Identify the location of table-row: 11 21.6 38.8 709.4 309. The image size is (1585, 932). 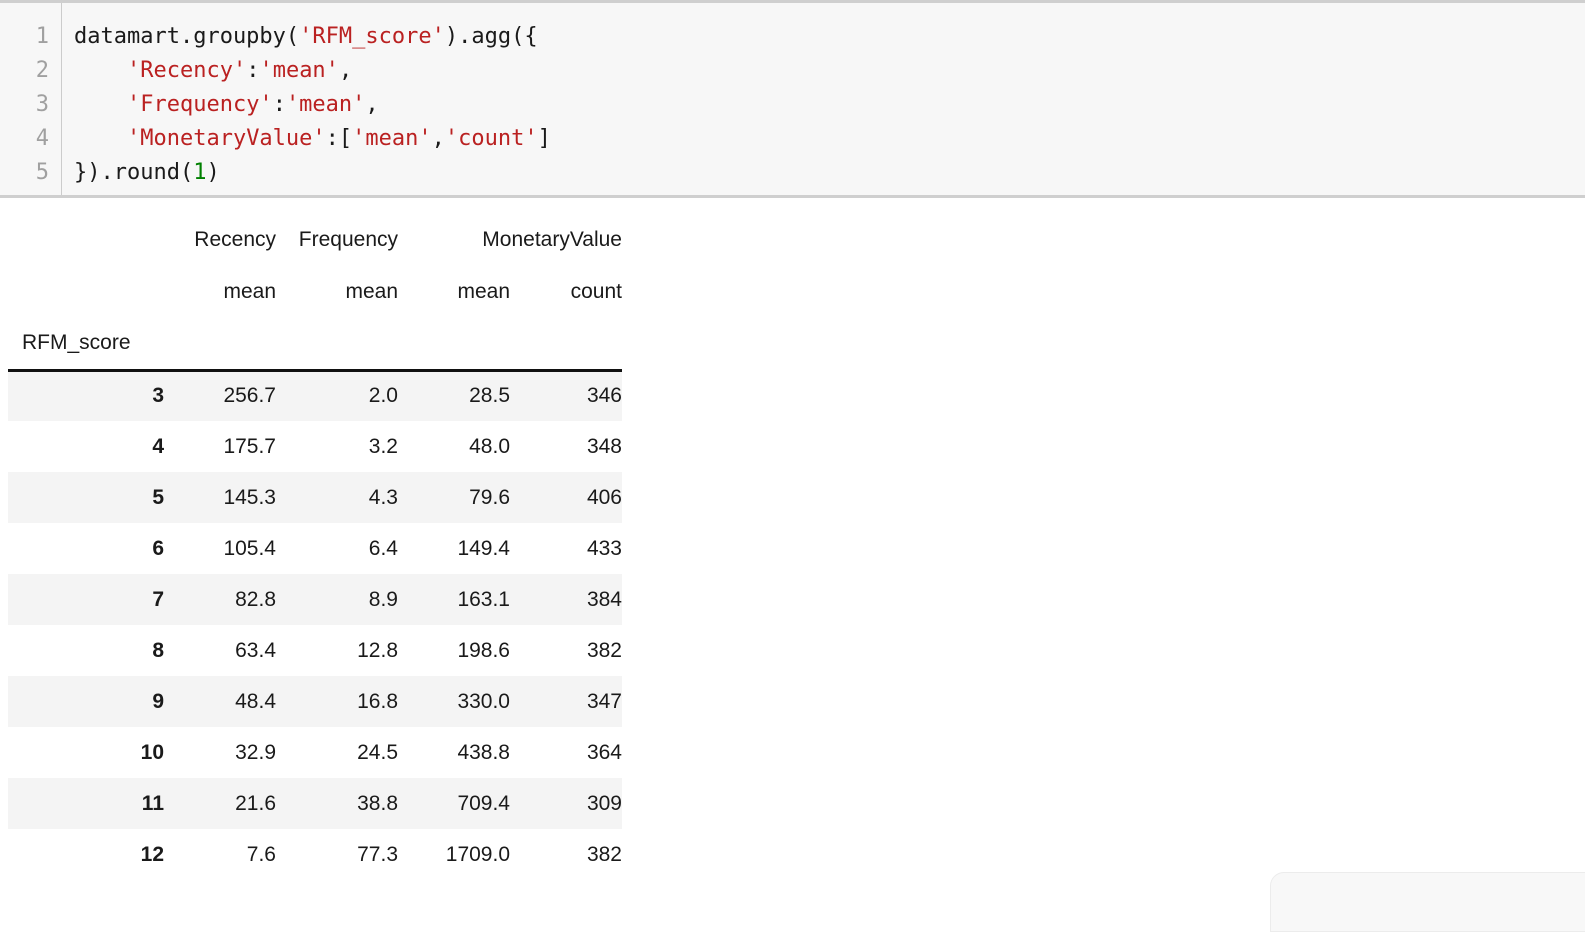
(315, 803).